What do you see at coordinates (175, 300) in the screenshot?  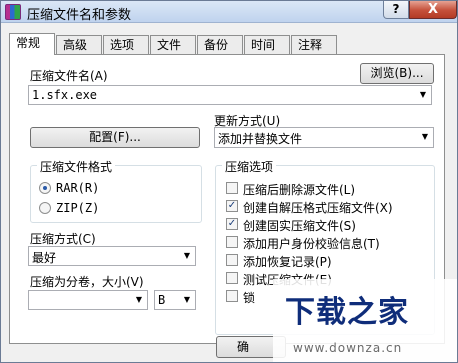 I see `split-unit-combo: B ▼` at bounding box center [175, 300].